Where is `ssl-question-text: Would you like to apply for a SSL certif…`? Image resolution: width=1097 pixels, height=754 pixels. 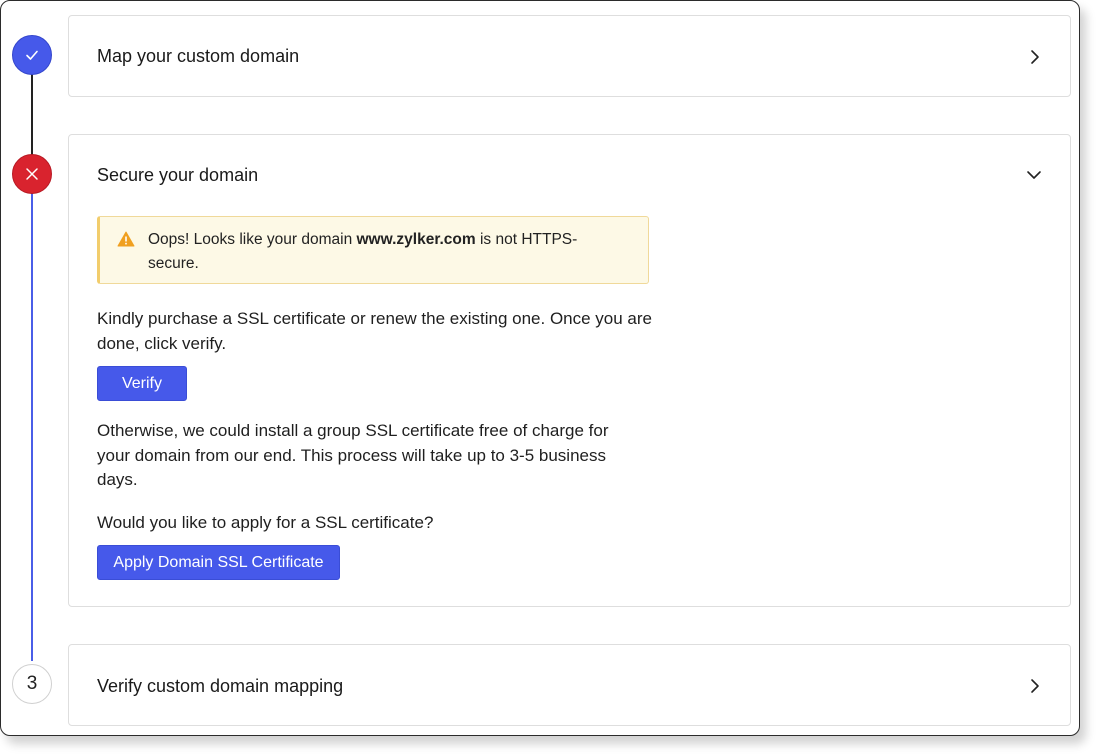
ssl-question-text: Would you like to apply for a SSL certif… is located at coordinates (265, 522).